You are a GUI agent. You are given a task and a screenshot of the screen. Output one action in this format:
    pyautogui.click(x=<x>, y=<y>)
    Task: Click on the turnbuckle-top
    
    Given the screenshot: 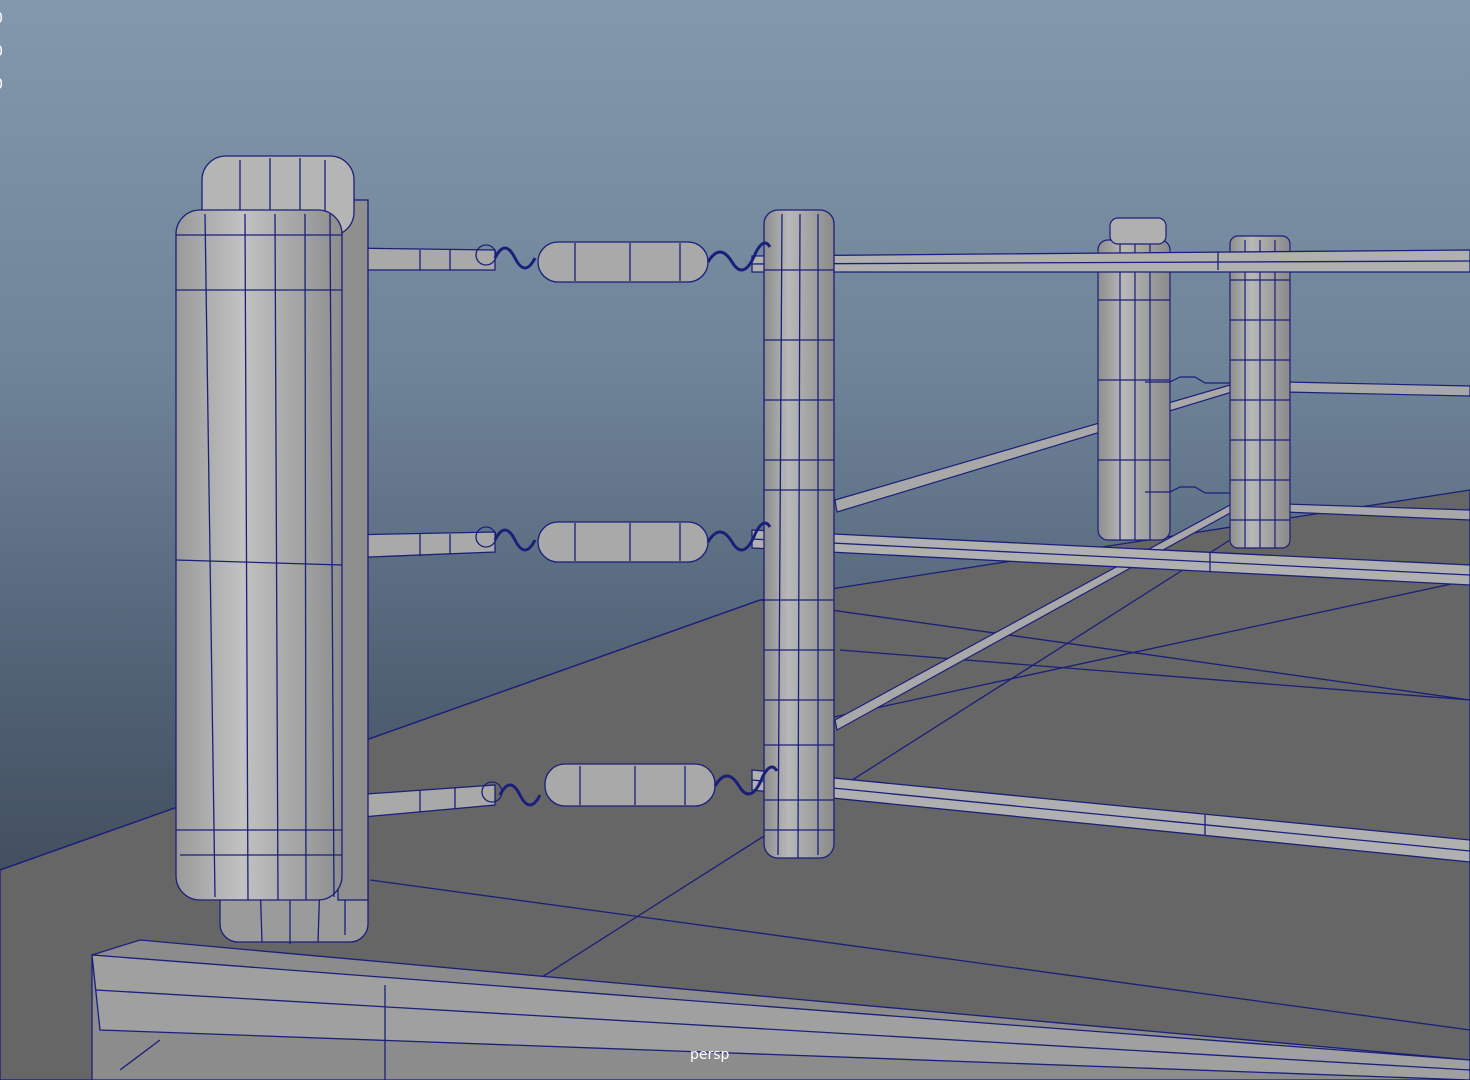 What is the action you would take?
    pyautogui.click(x=558, y=262)
    